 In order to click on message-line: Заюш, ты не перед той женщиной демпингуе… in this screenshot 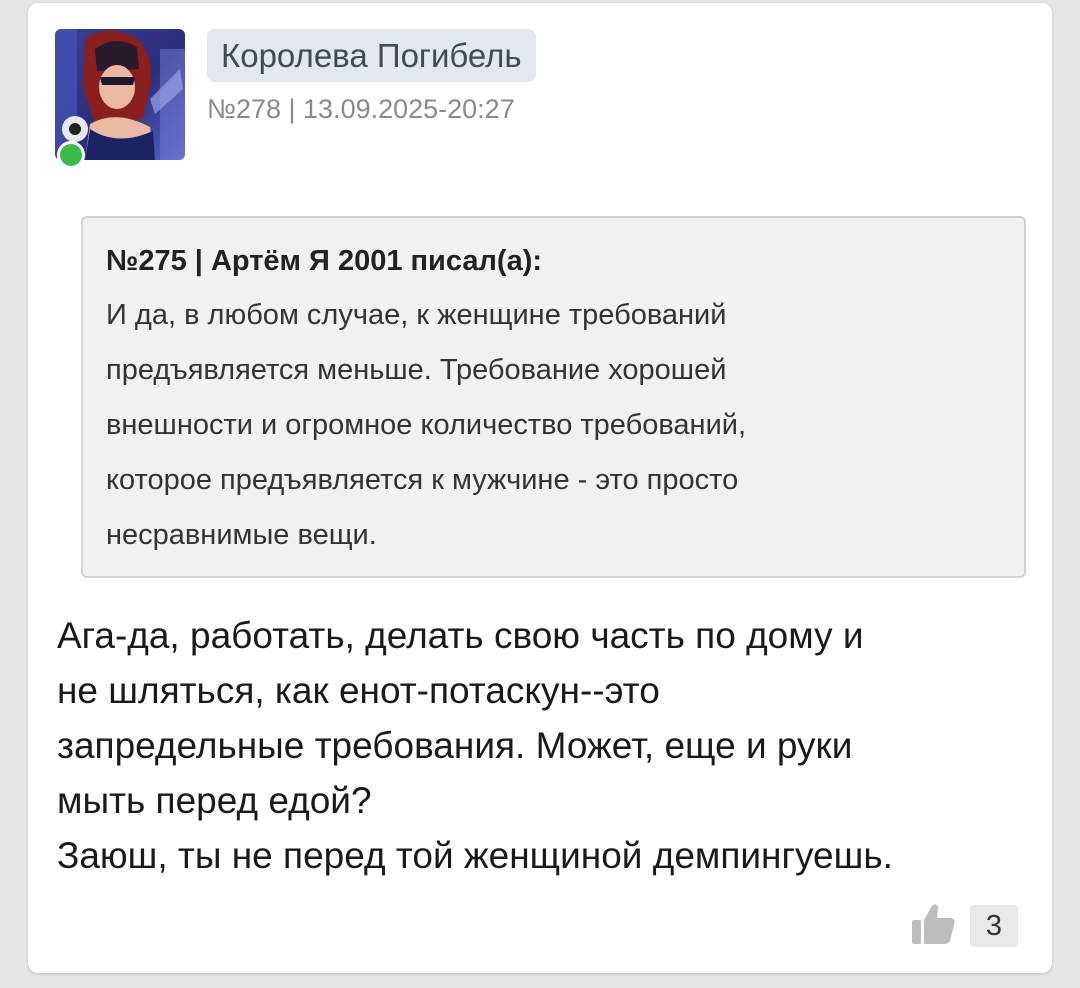, I will do `click(475, 855)`.